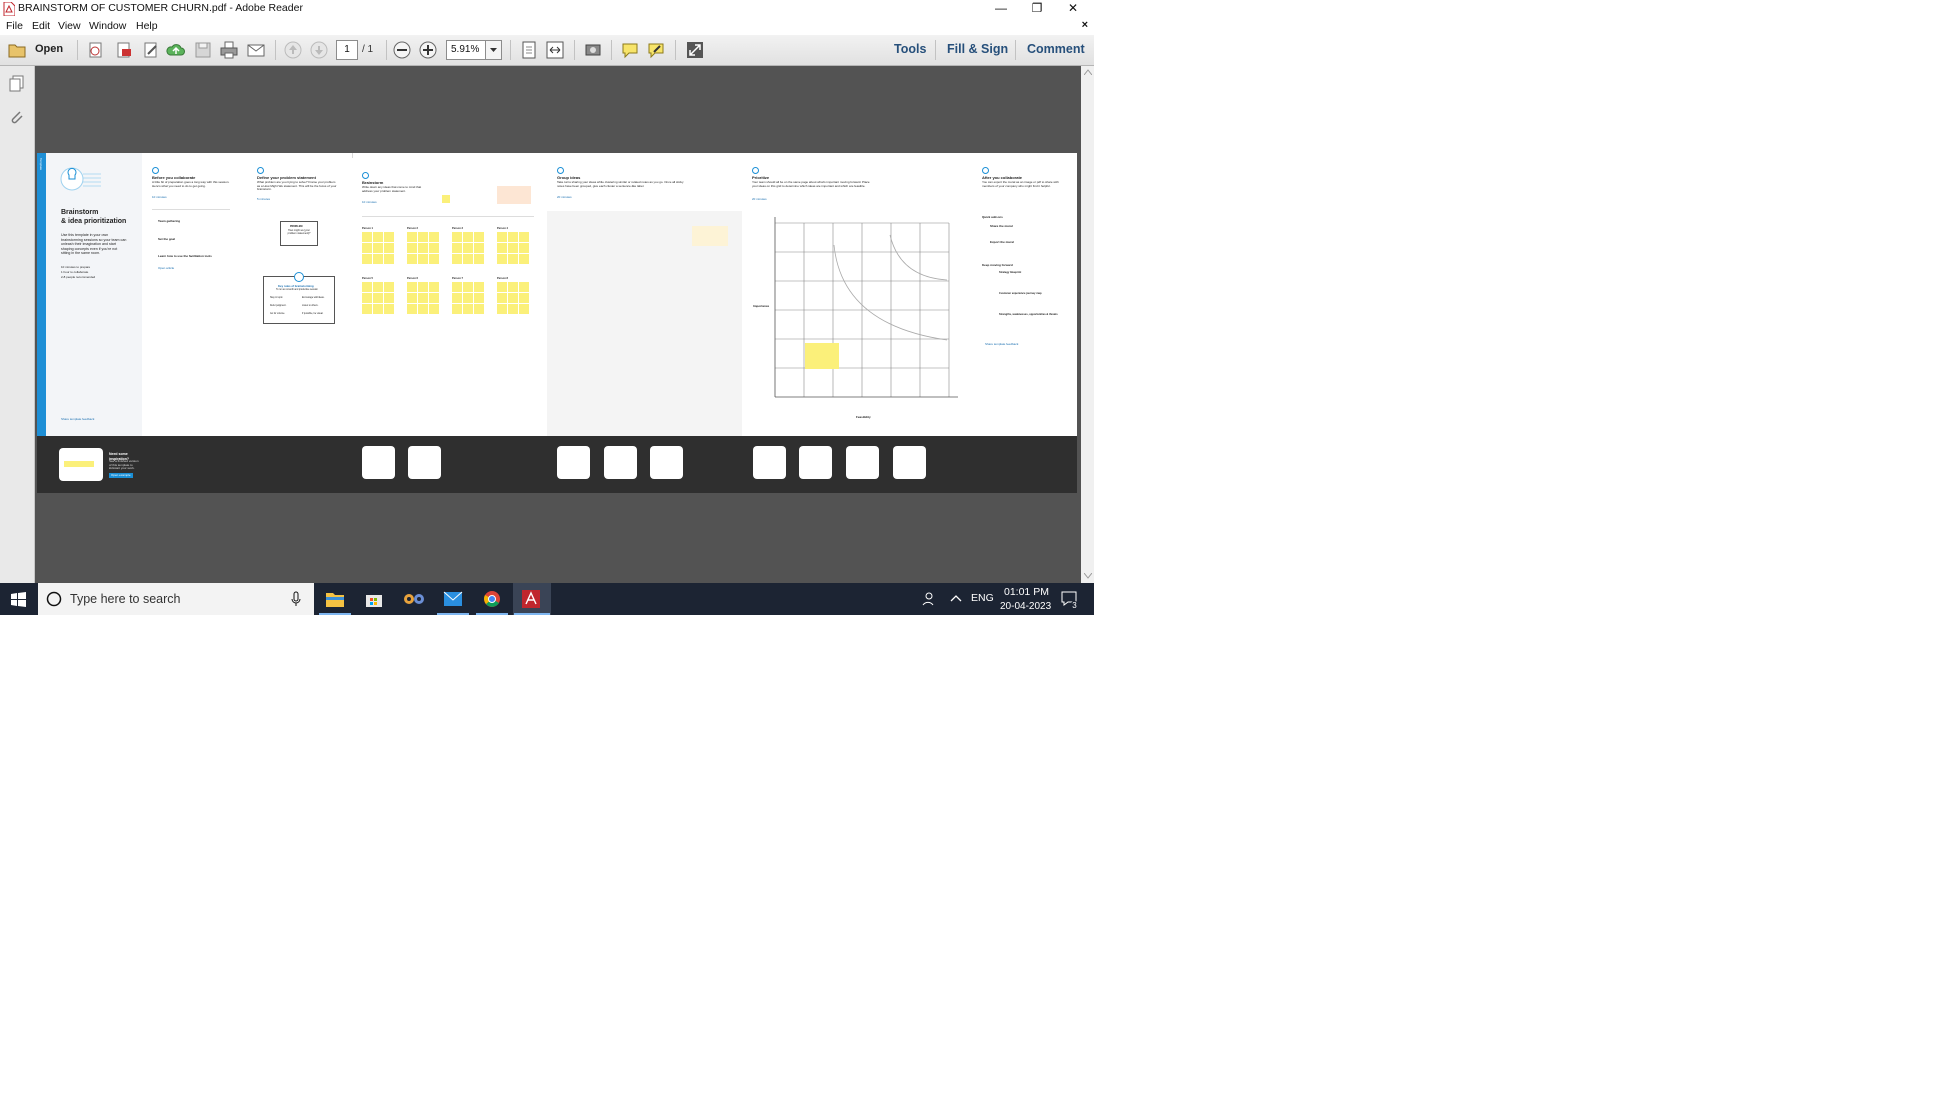 The image size is (1958, 1106). Describe the element at coordinates (310, 306) in the screenshot. I see `rule-item: Listen to others.` at that location.